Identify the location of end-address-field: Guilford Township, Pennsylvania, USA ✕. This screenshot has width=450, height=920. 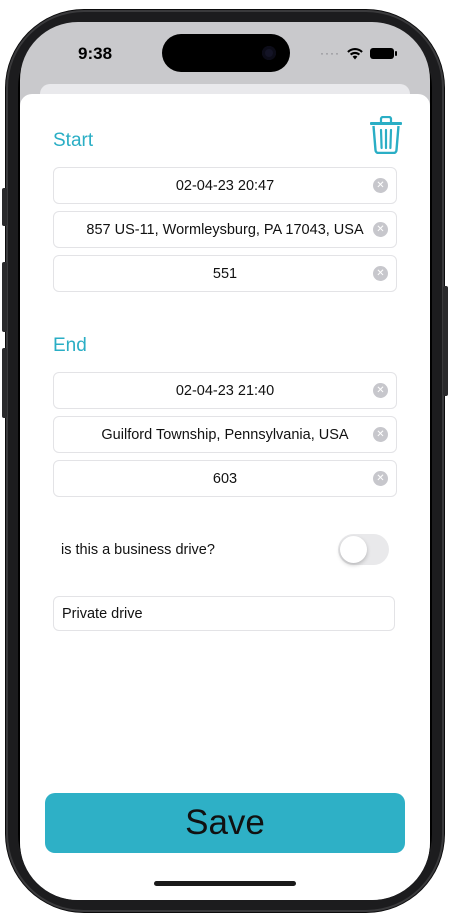
(225, 434).